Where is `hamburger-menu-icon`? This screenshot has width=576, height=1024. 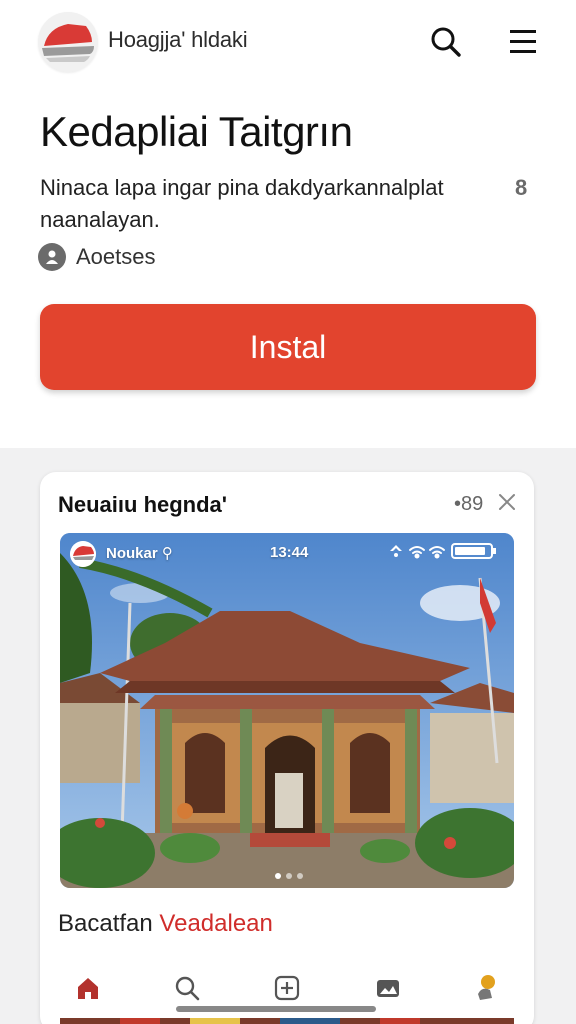
hamburger-menu-icon is located at coordinates (523, 41).